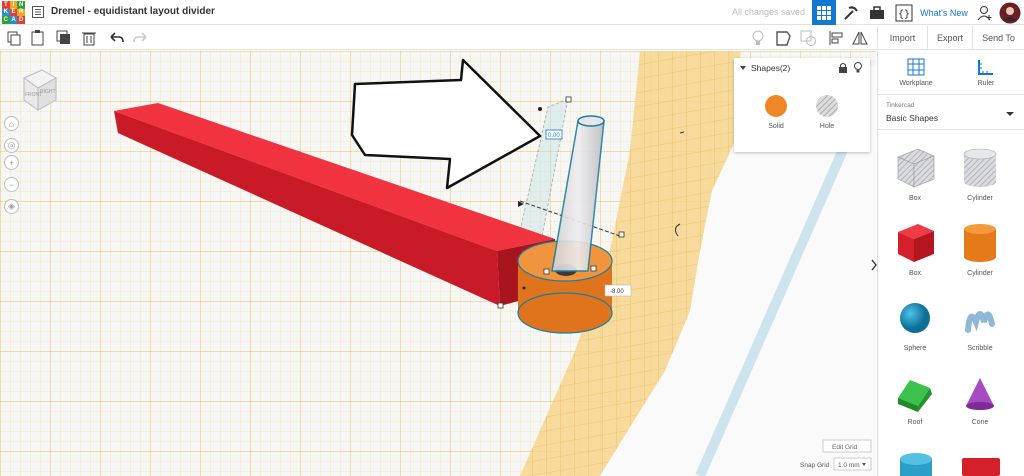  What do you see at coordinates (13, 20) in the screenshot?
I see `logo-letter: A` at bounding box center [13, 20].